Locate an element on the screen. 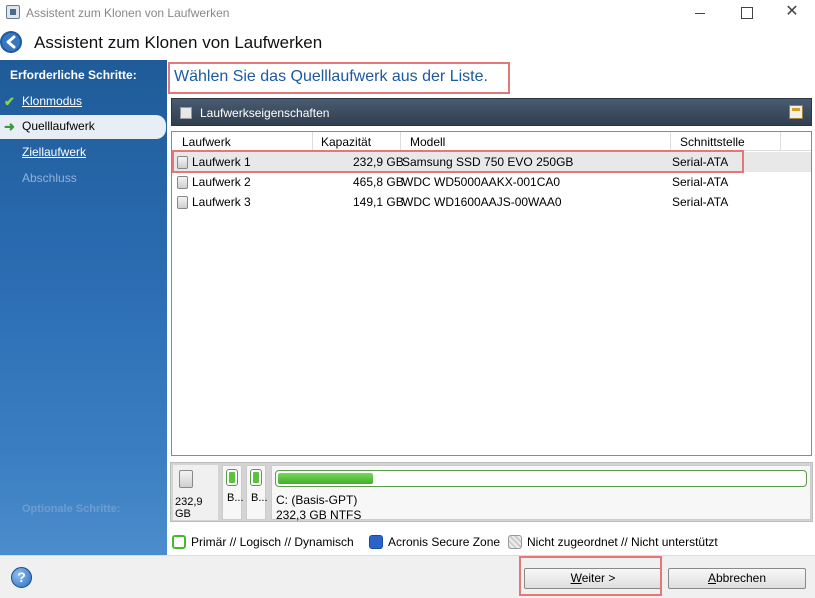  table-header: Laufwerk Kapazität Modell Schnittstelle is located at coordinates (491, 141).